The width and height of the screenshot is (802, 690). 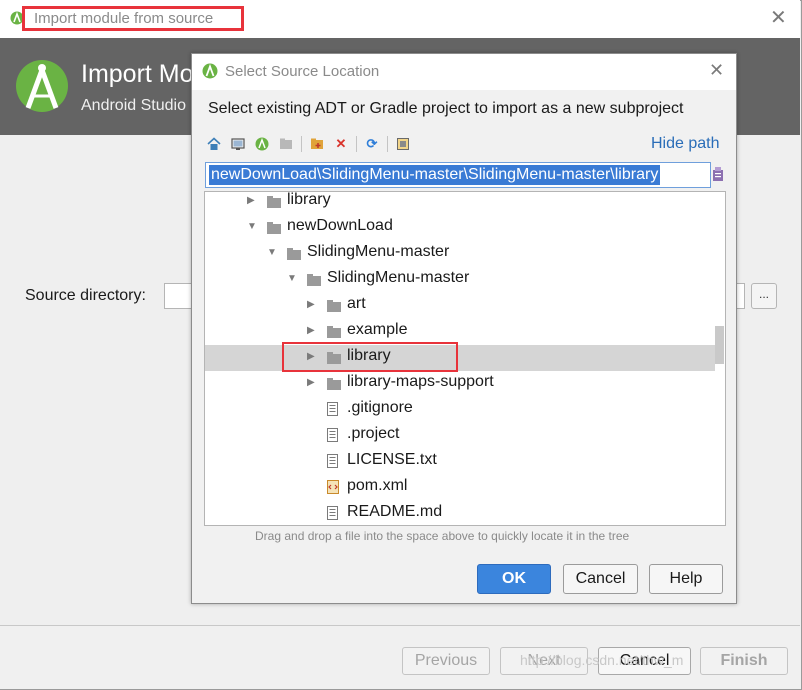 What do you see at coordinates (446, 661) in the screenshot?
I see `previous-button: Previous` at bounding box center [446, 661].